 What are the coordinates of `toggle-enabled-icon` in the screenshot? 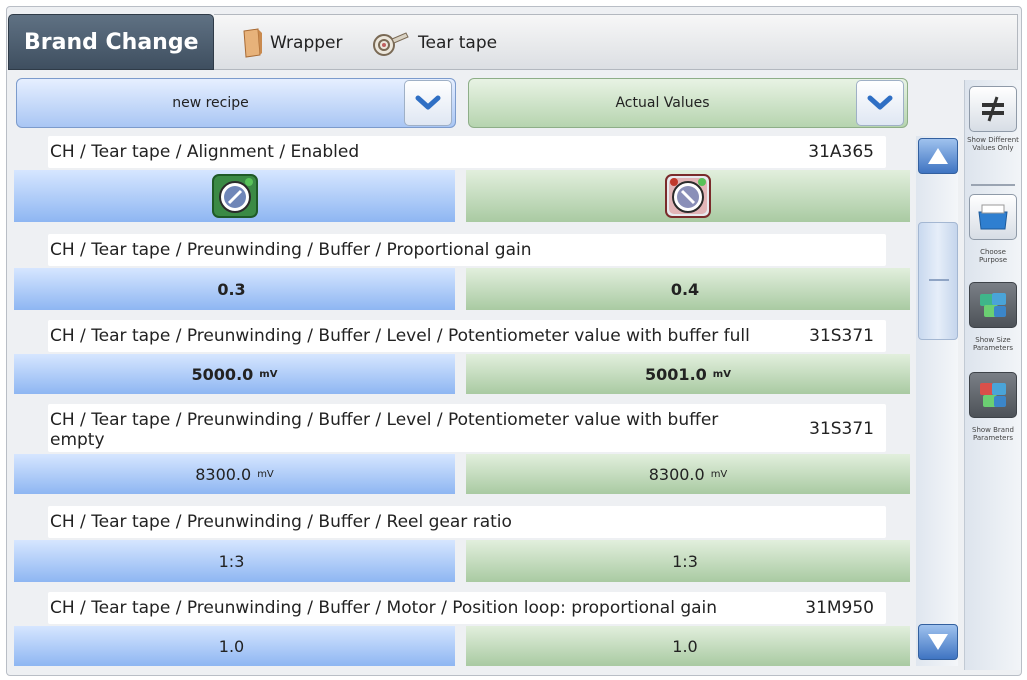 It's located at (235, 196).